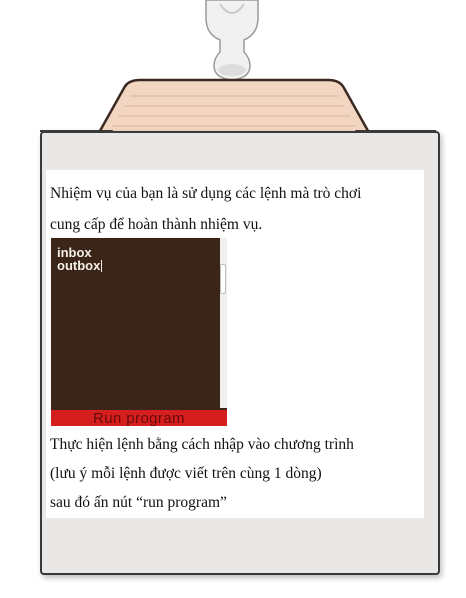 The width and height of the screenshot is (466, 598). I want to click on program-editor: inbox outbox, so click(139, 331).